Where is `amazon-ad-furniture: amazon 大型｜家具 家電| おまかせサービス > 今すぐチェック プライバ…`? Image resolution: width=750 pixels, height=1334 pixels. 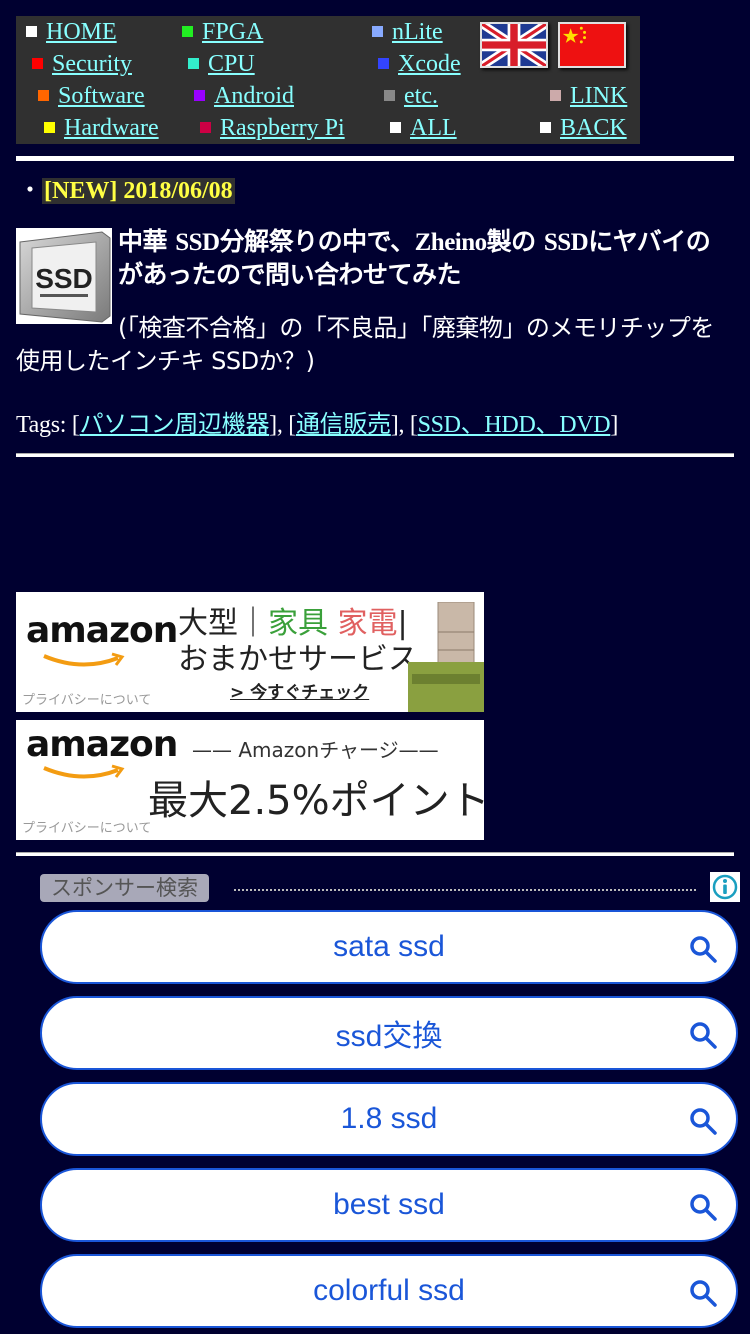
amazon-ad-furniture: amazon 大型｜家具 家電| おまかせサービス > 今すぐチェック プライバ… is located at coordinates (250, 652).